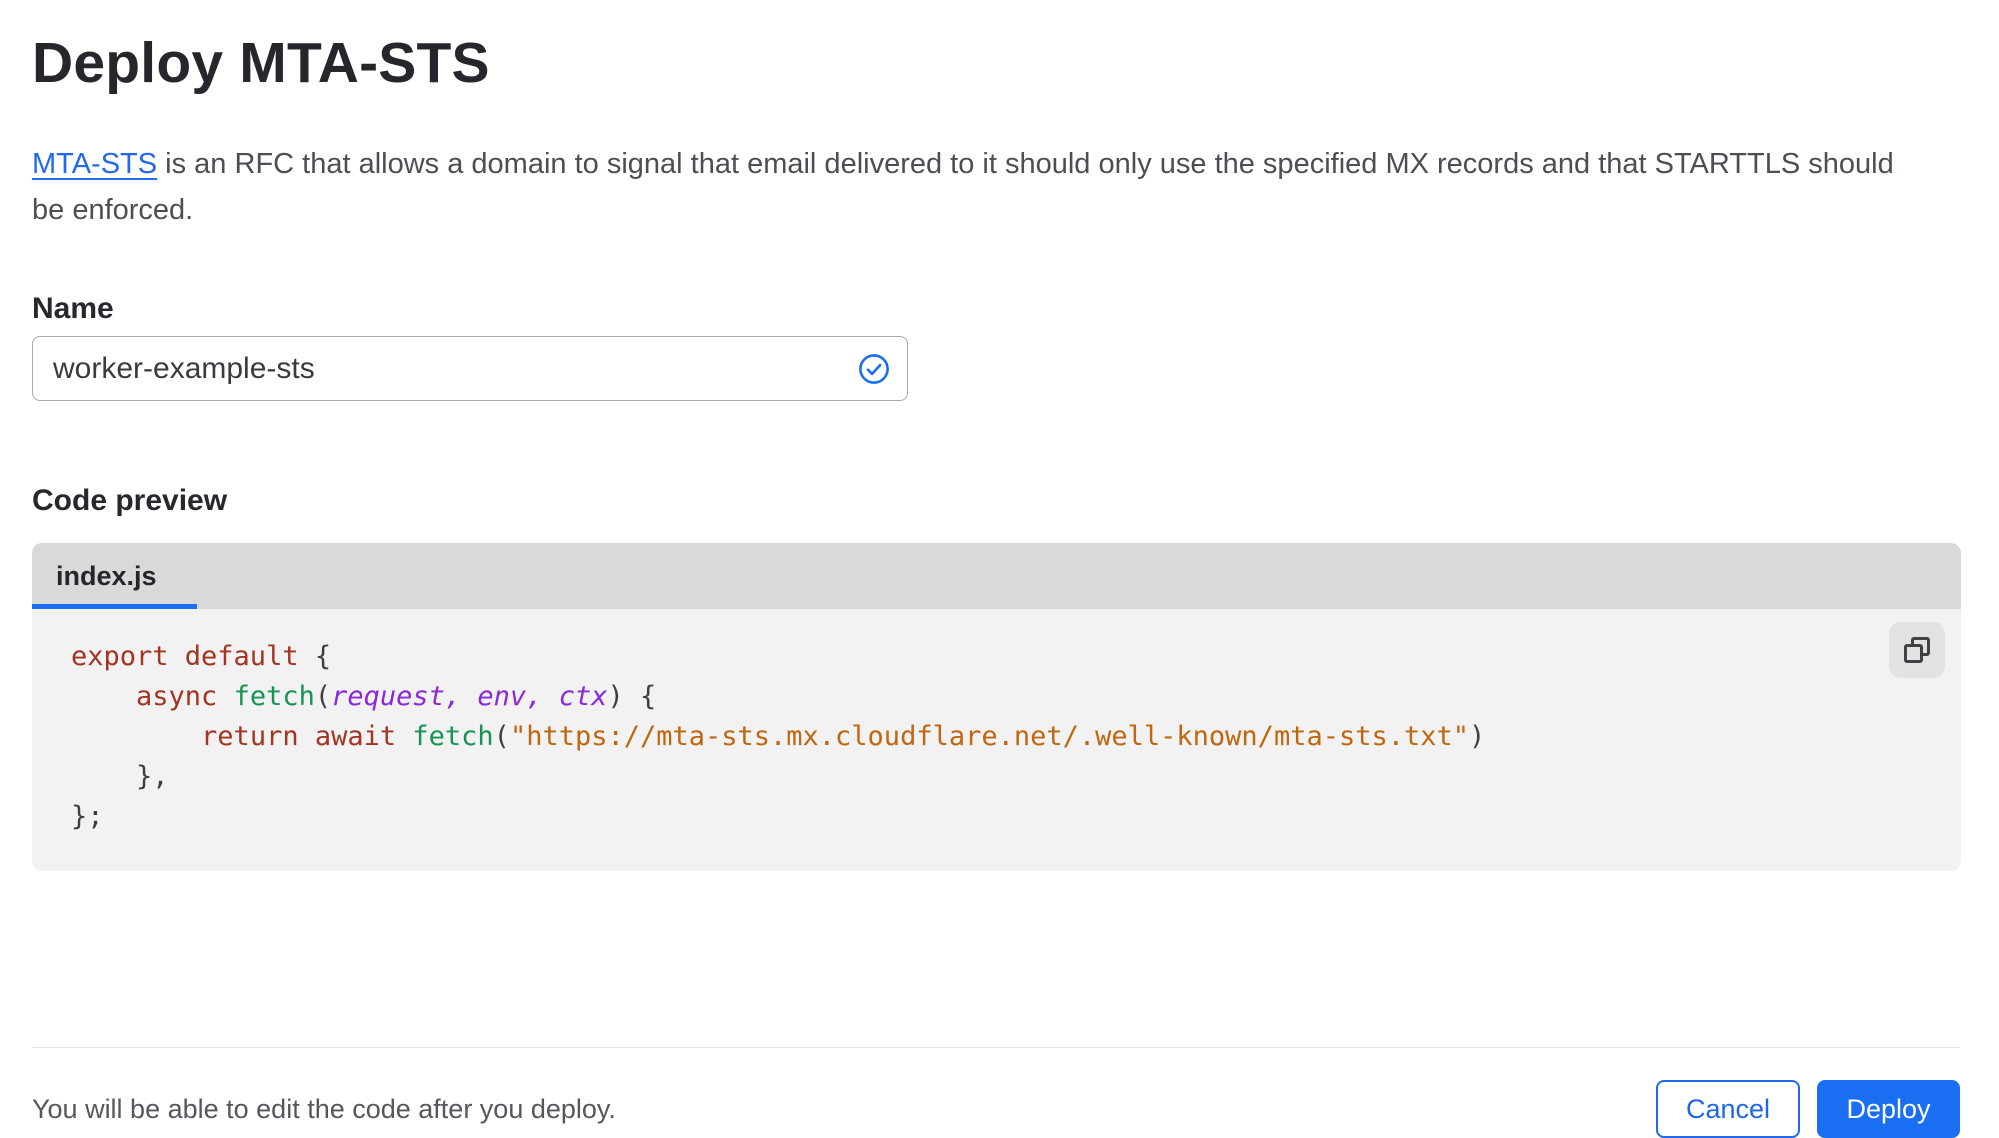 Image resolution: width=1999 pixels, height=1138 pixels. What do you see at coordinates (996, 1047) in the screenshot?
I see `footer-divider` at bounding box center [996, 1047].